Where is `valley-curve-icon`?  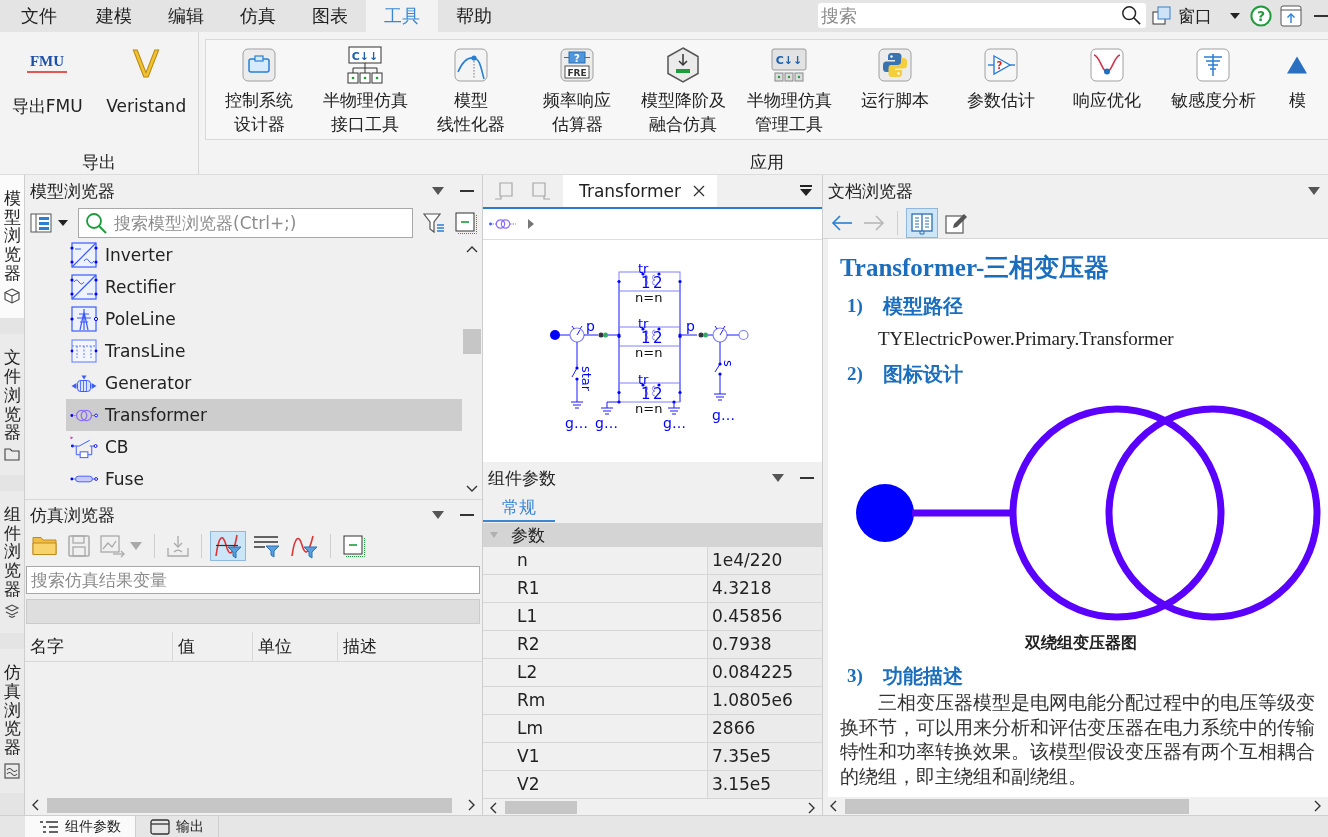 valley-curve-icon is located at coordinates (1107, 65).